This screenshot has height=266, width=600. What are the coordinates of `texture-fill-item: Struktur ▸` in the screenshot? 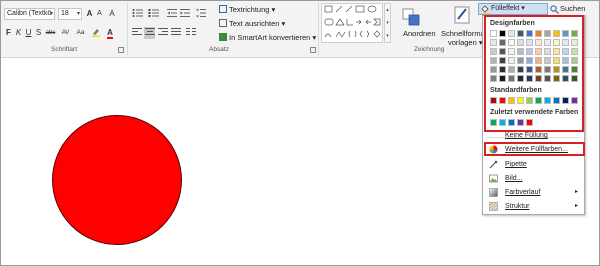 It's located at (533, 206).